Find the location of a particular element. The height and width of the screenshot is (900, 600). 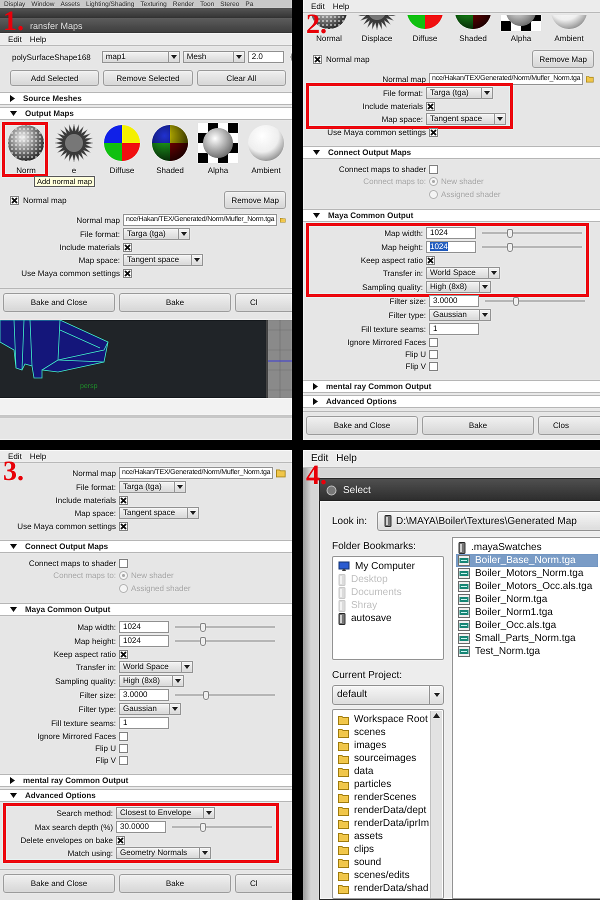

folder-item: scenes is located at coordinates (362, 732).